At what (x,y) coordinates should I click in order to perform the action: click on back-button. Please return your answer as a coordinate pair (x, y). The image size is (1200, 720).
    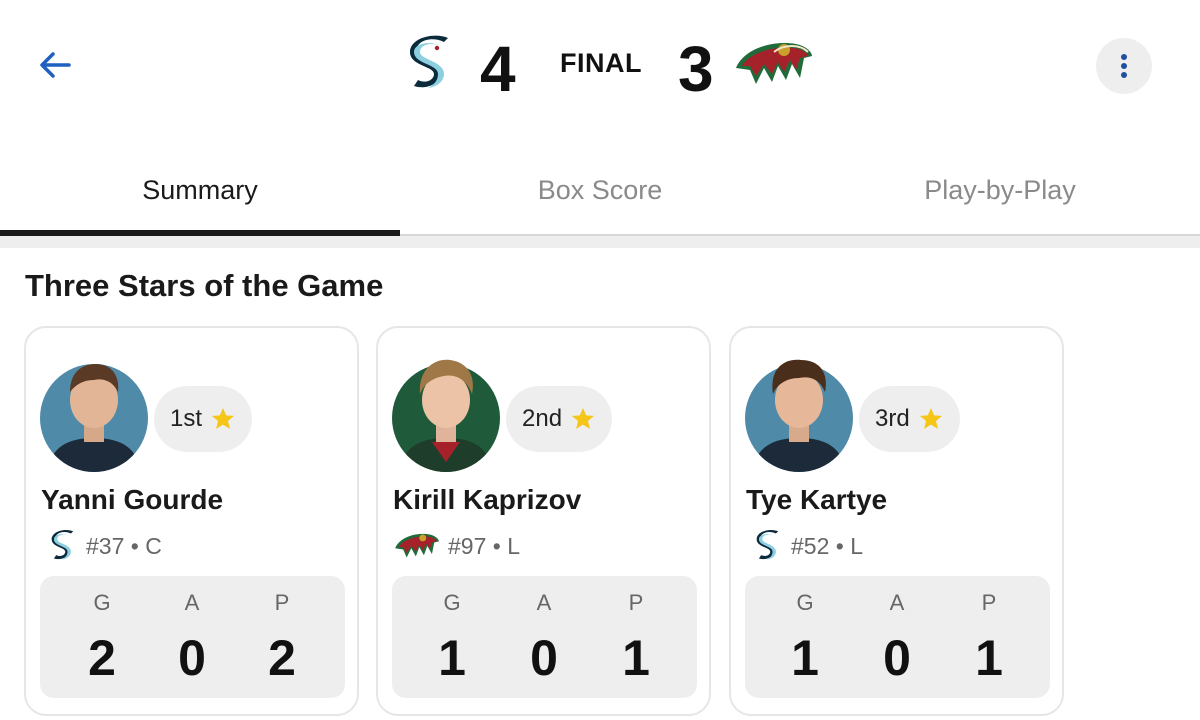
    Looking at the image, I should click on (55, 65).